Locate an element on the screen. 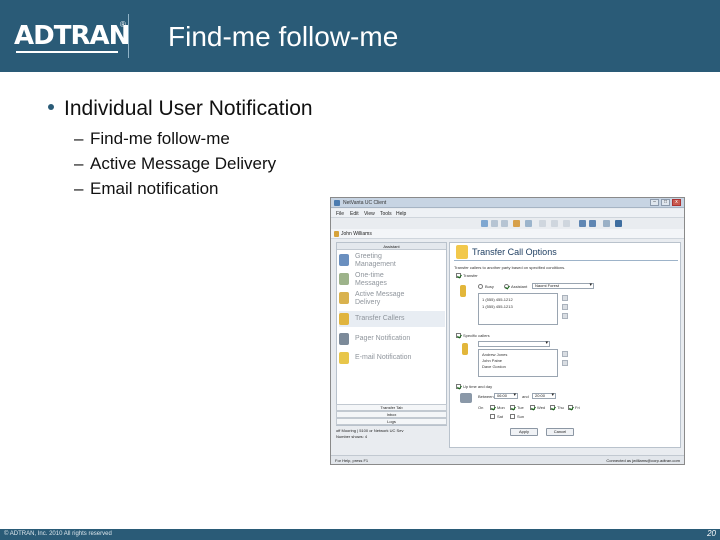 Image resolution: width=720 pixels, height=540 pixels. day-label: Mon is located at coordinates (501, 407).